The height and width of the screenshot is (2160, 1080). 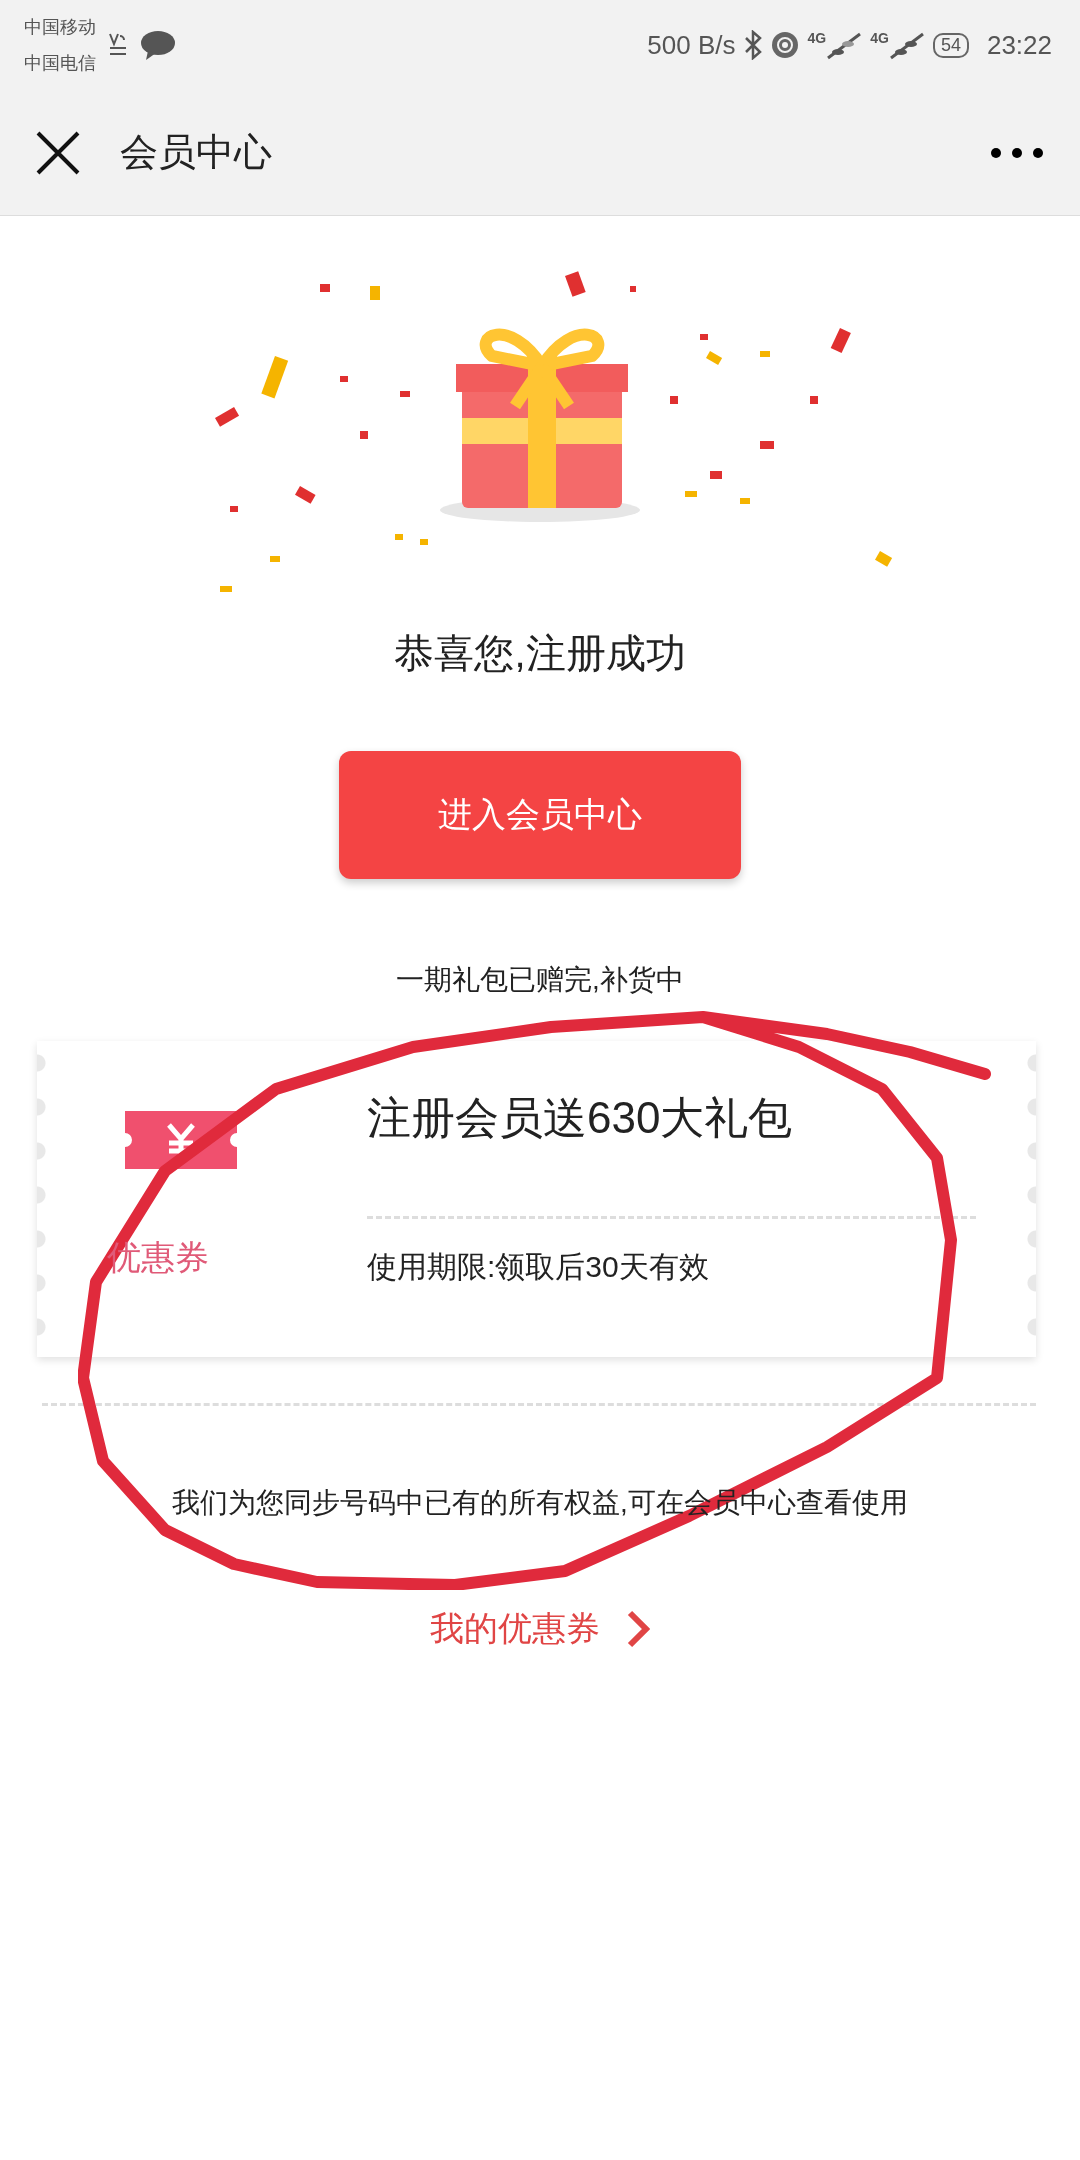 I want to click on bluetooth-icon, so click(x=752, y=45).